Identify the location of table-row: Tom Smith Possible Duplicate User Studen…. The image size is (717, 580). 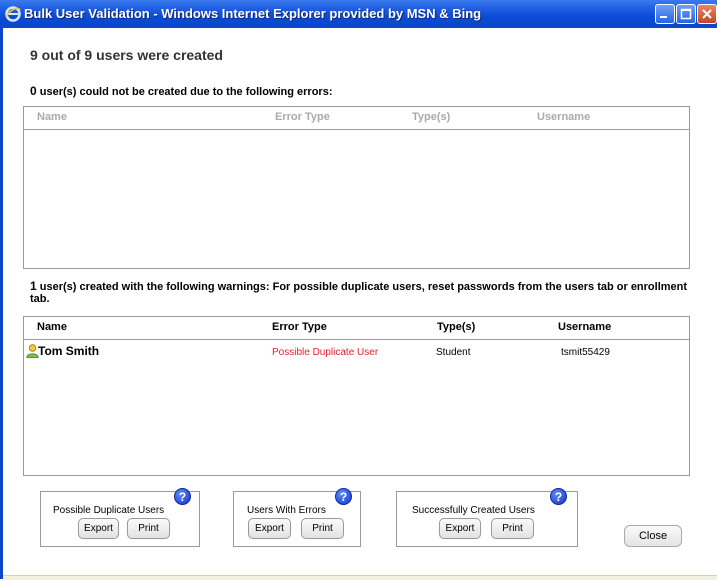
(356, 351).